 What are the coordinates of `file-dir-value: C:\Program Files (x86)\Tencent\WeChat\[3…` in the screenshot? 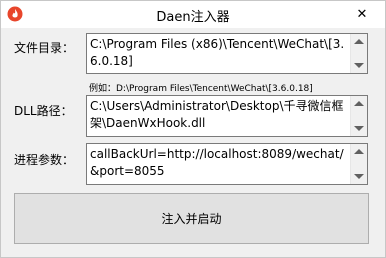 It's located at (217, 52).